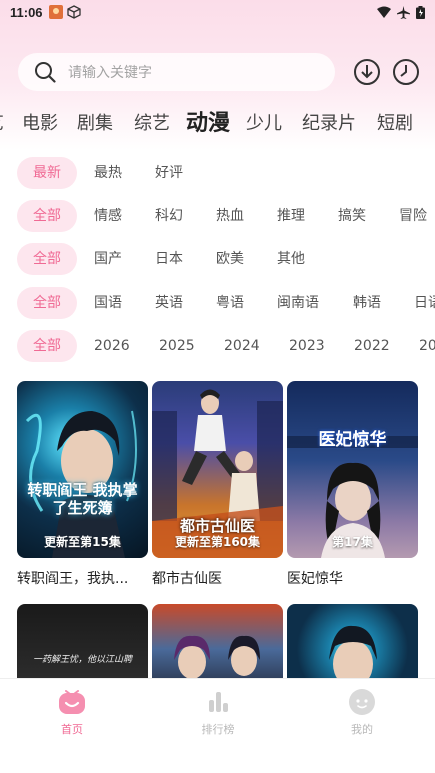 The image size is (435, 773). I want to click on filter-row-region: 全部 国产 日本 欧美 其他, so click(217, 259).